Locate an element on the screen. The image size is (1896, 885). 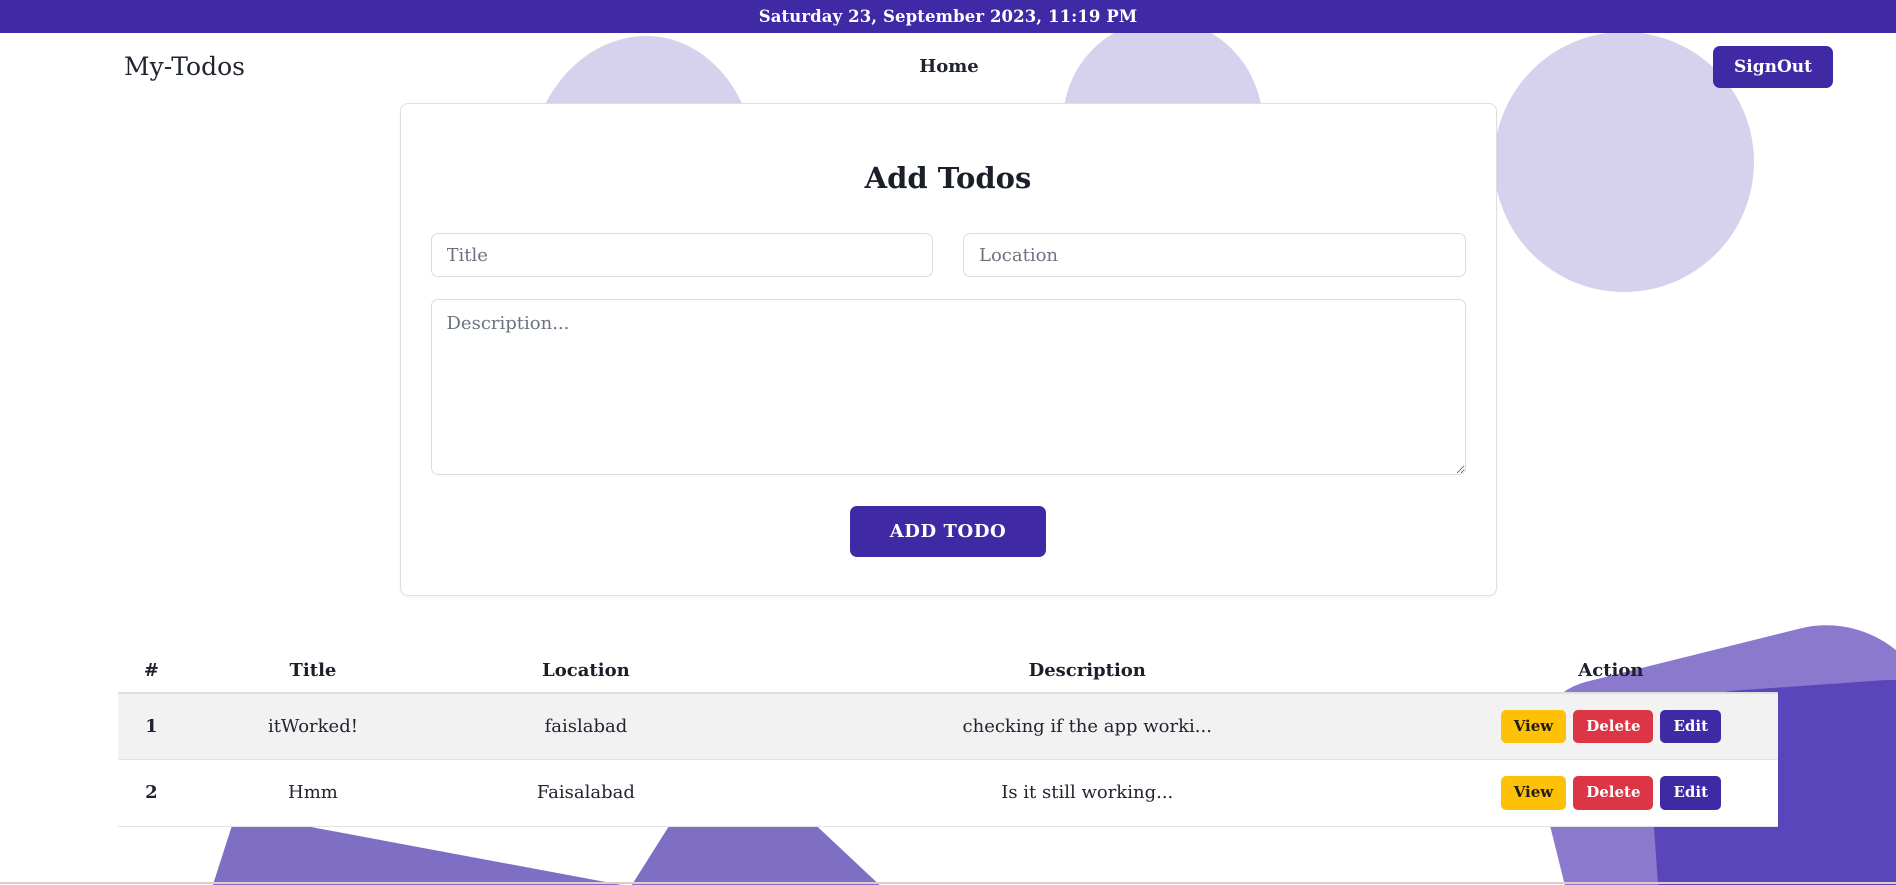
row-location: Faisalabad is located at coordinates (586, 793).